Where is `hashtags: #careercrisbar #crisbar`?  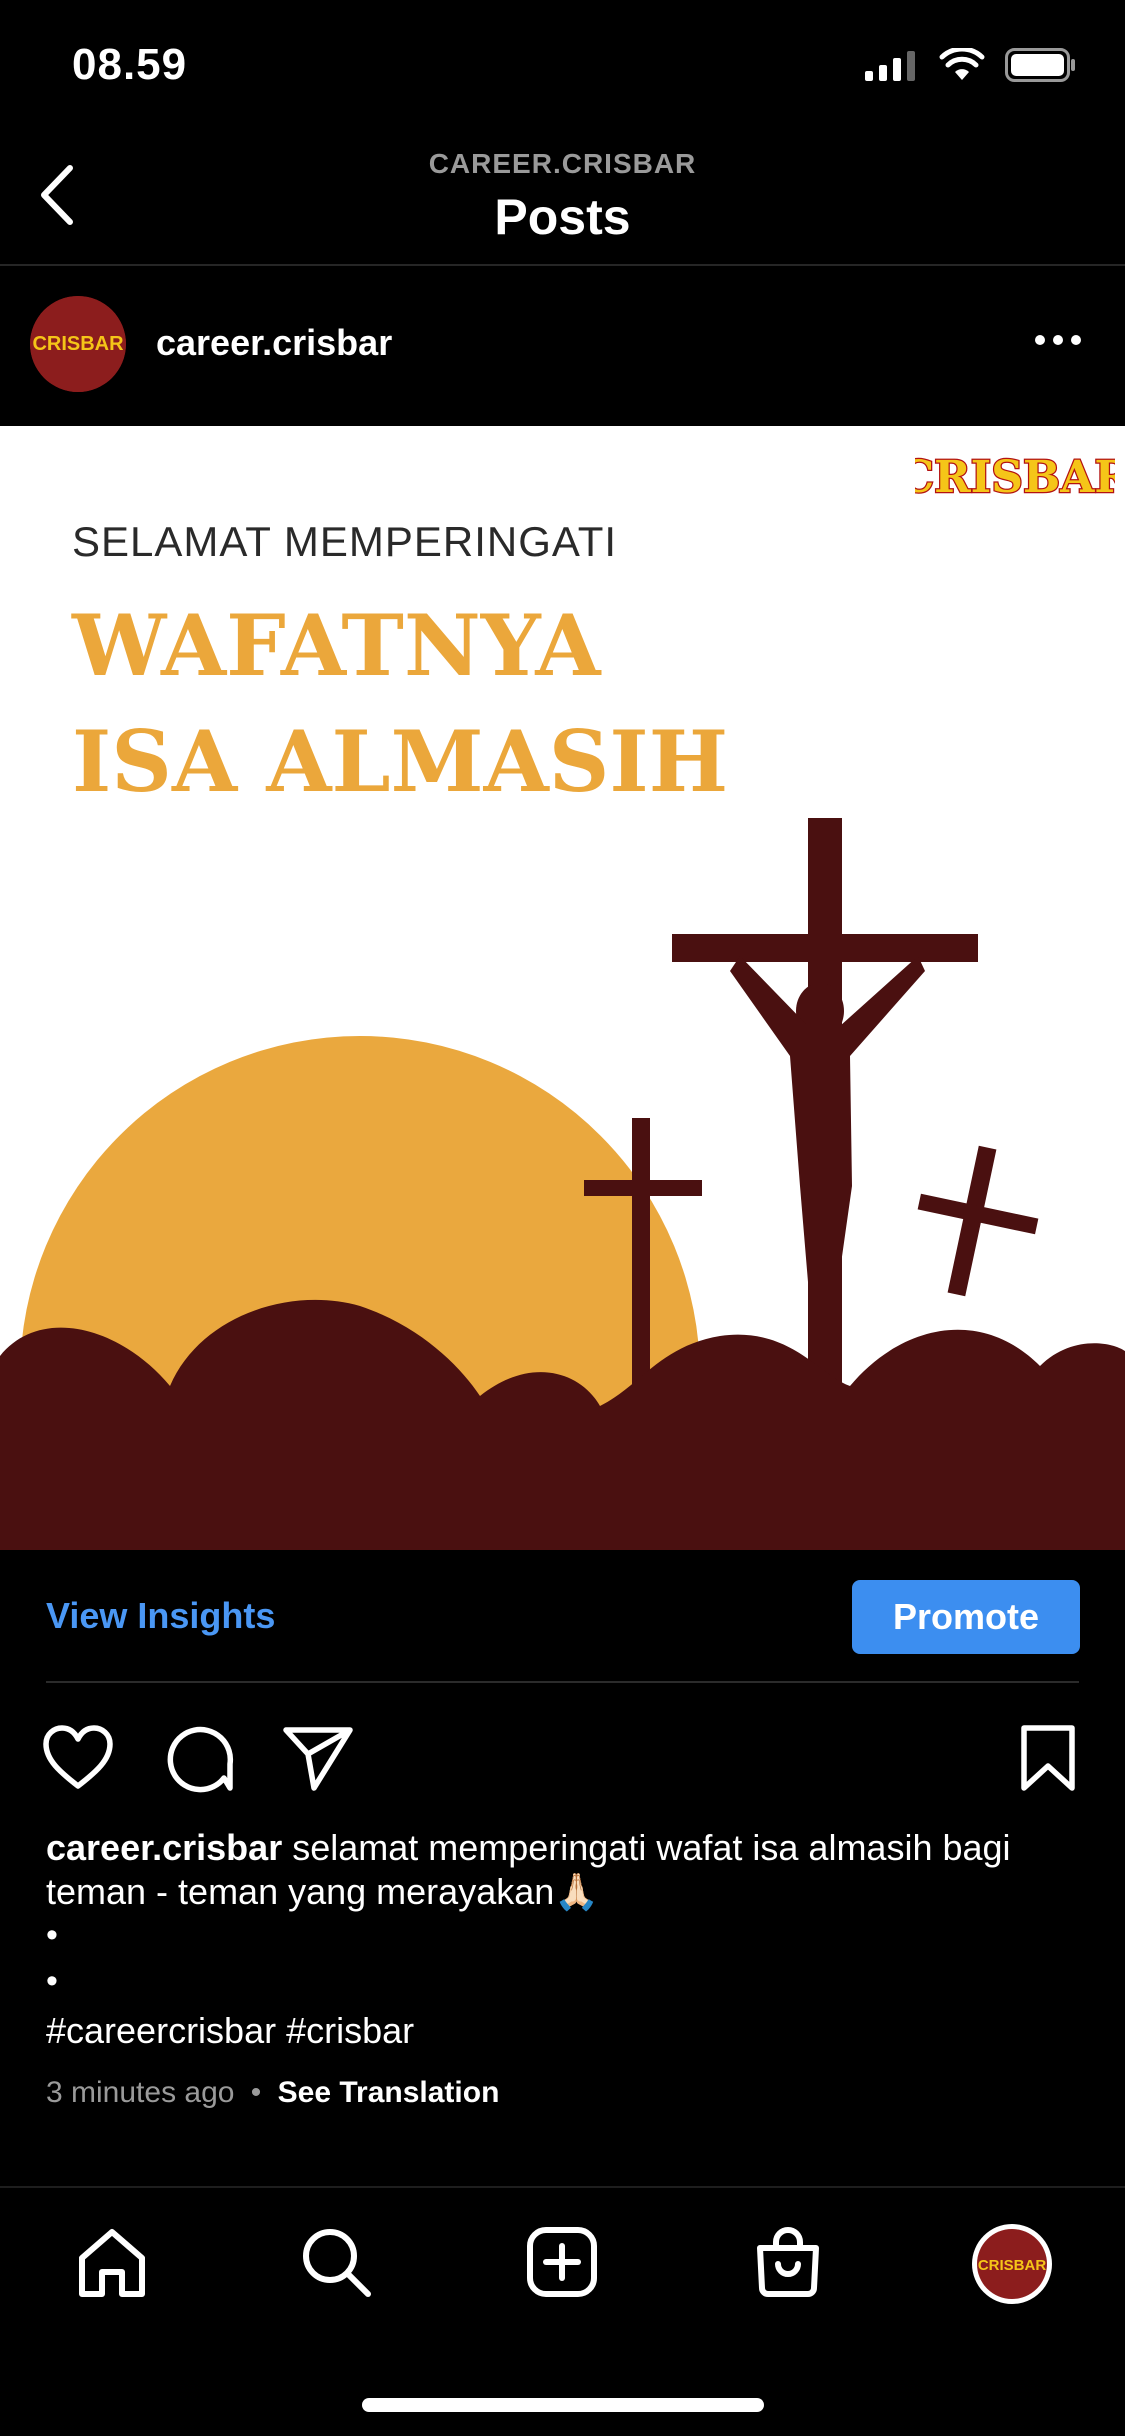 hashtags: #careercrisbar #crisbar is located at coordinates (230, 2031).